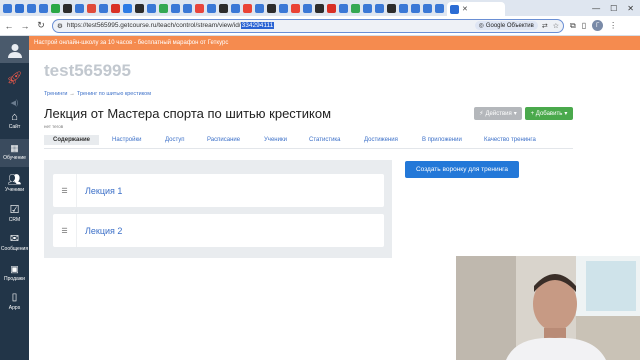  I want to click on lesson-title: Лекция 2, so click(99, 231).